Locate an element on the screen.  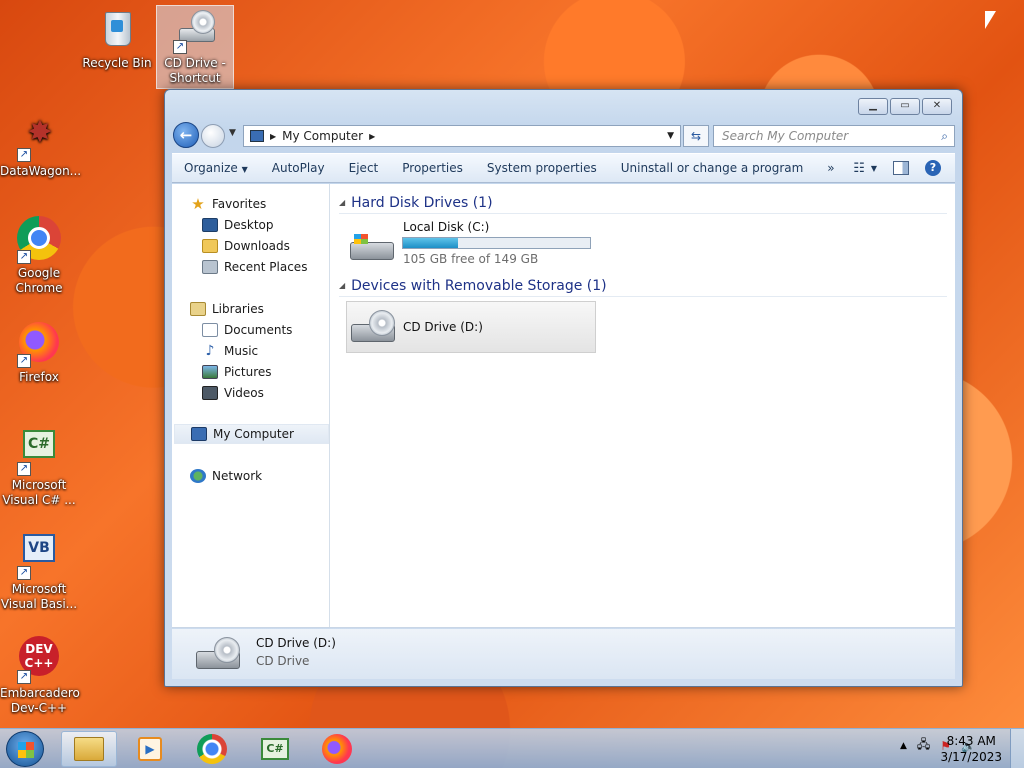
show-hidden-icons-icon: ▲ is located at coordinates (903, 746).